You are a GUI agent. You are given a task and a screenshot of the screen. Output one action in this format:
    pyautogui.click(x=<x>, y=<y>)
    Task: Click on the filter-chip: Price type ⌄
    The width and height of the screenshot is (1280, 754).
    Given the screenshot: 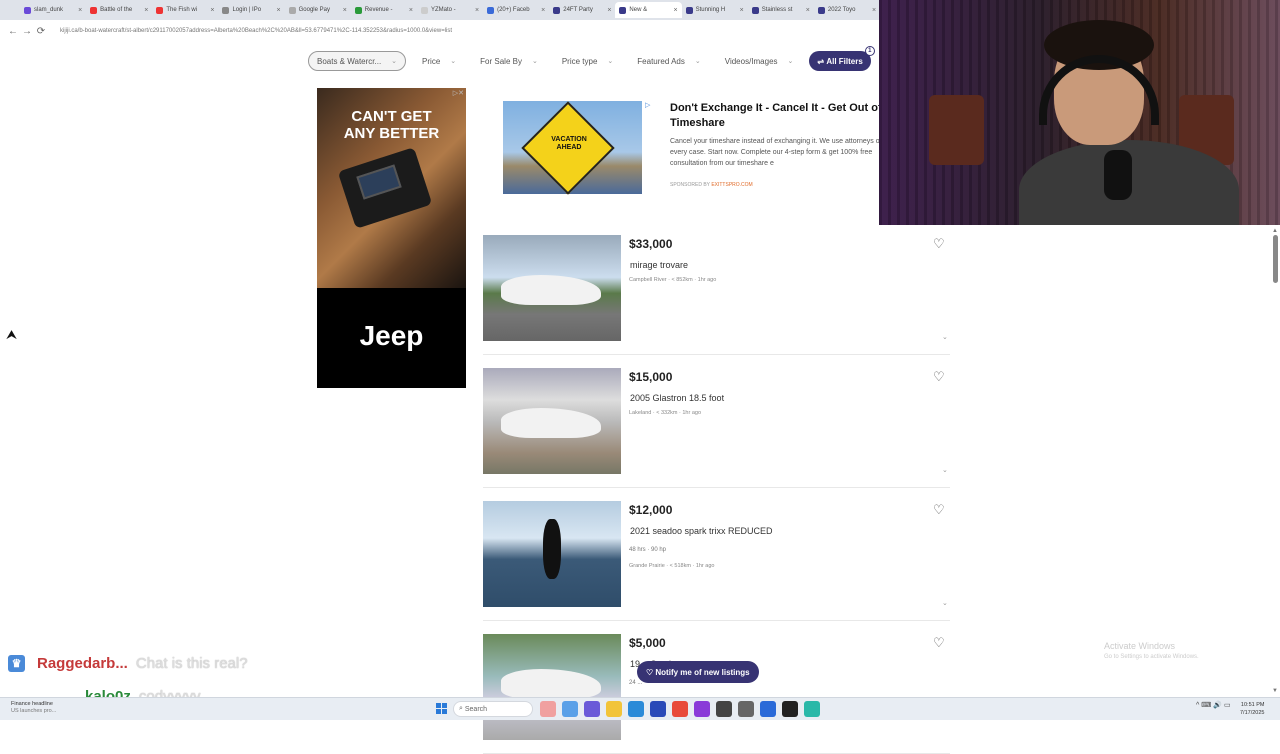 What is the action you would take?
    pyautogui.click(x=587, y=61)
    